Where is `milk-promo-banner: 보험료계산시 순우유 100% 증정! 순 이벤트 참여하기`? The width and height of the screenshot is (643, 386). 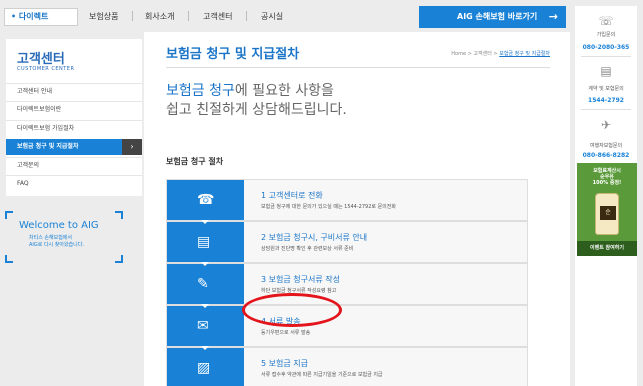 milk-promo-banner: 보험료계산시 순우유 100% 증정! 순 이벤트 참여하기 is located at coordinates (607, 209).